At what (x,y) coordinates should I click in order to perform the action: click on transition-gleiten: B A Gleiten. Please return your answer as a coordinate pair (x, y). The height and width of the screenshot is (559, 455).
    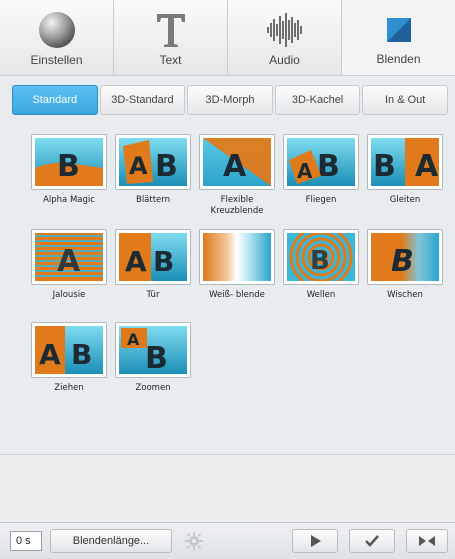
    Looking at the image, I should click on (405, 170).